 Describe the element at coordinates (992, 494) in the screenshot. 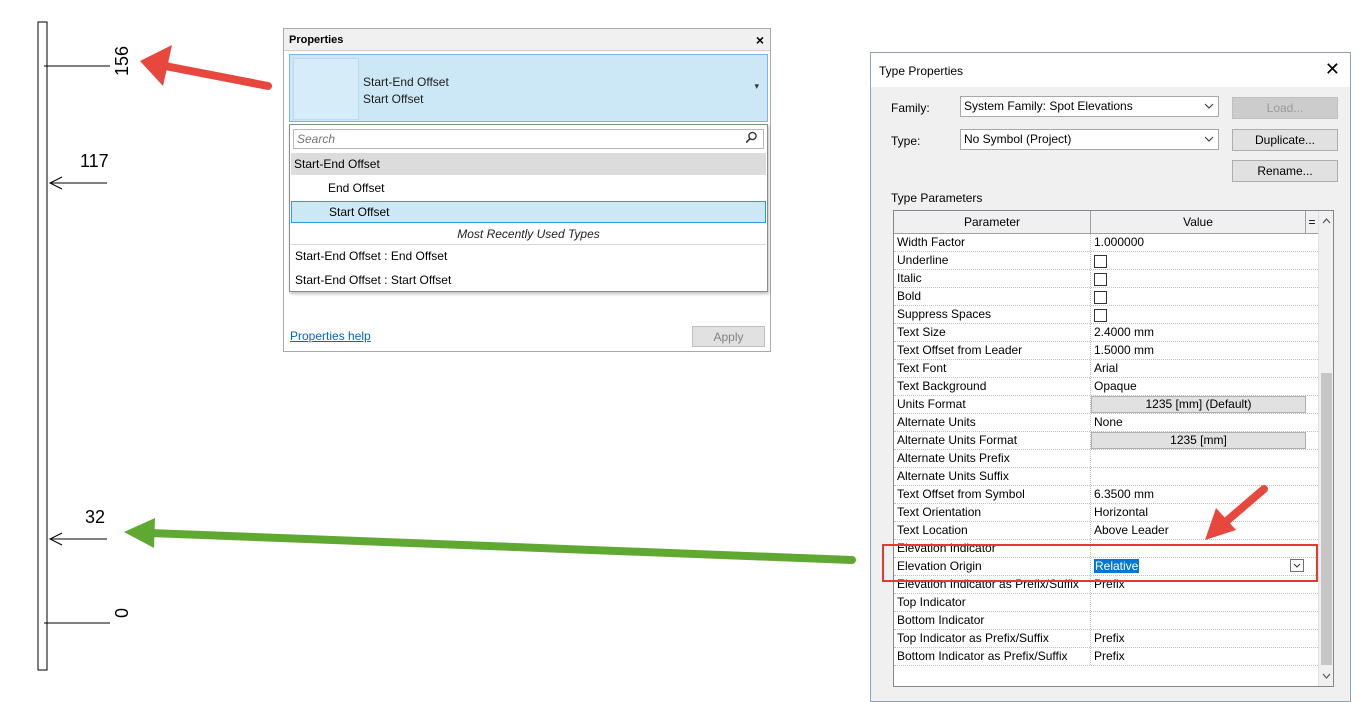

I see `parameter-name: Text Offset from Symbol` at that location.